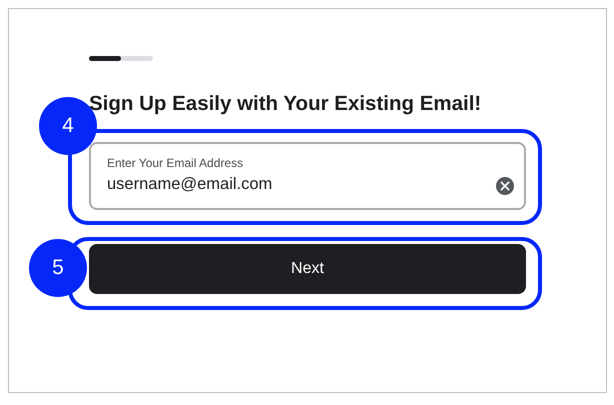 Image resolution: width=614 pixels, height=405 pixels. Describe the element at coordinates (307, 269) in the screenshot. I see `next-button: Next` at that location.